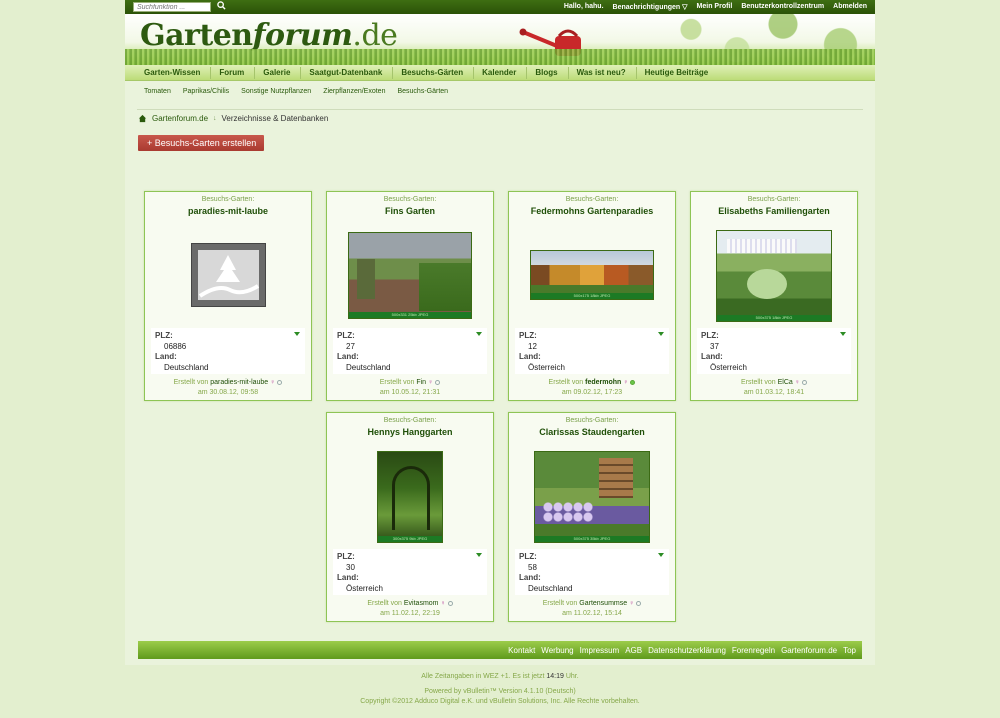  I want to click on author-link: Evitasmom, so click(421, 603).